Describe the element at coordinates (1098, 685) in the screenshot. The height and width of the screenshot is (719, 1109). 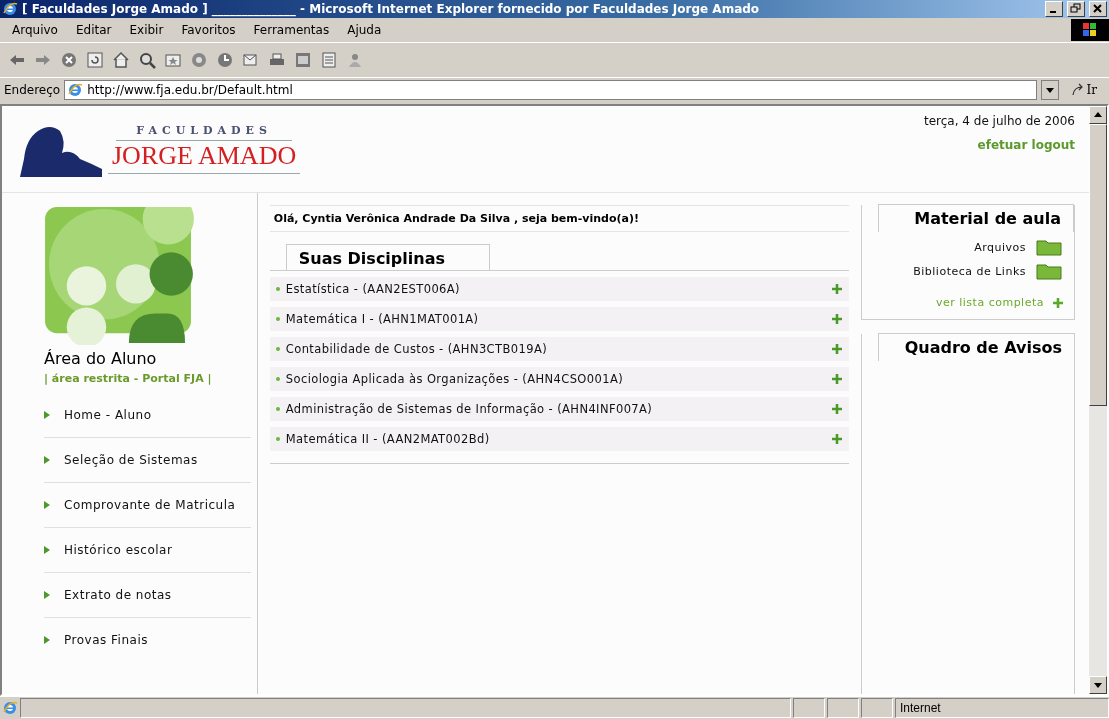
I see `scroll-down-button` at that location.